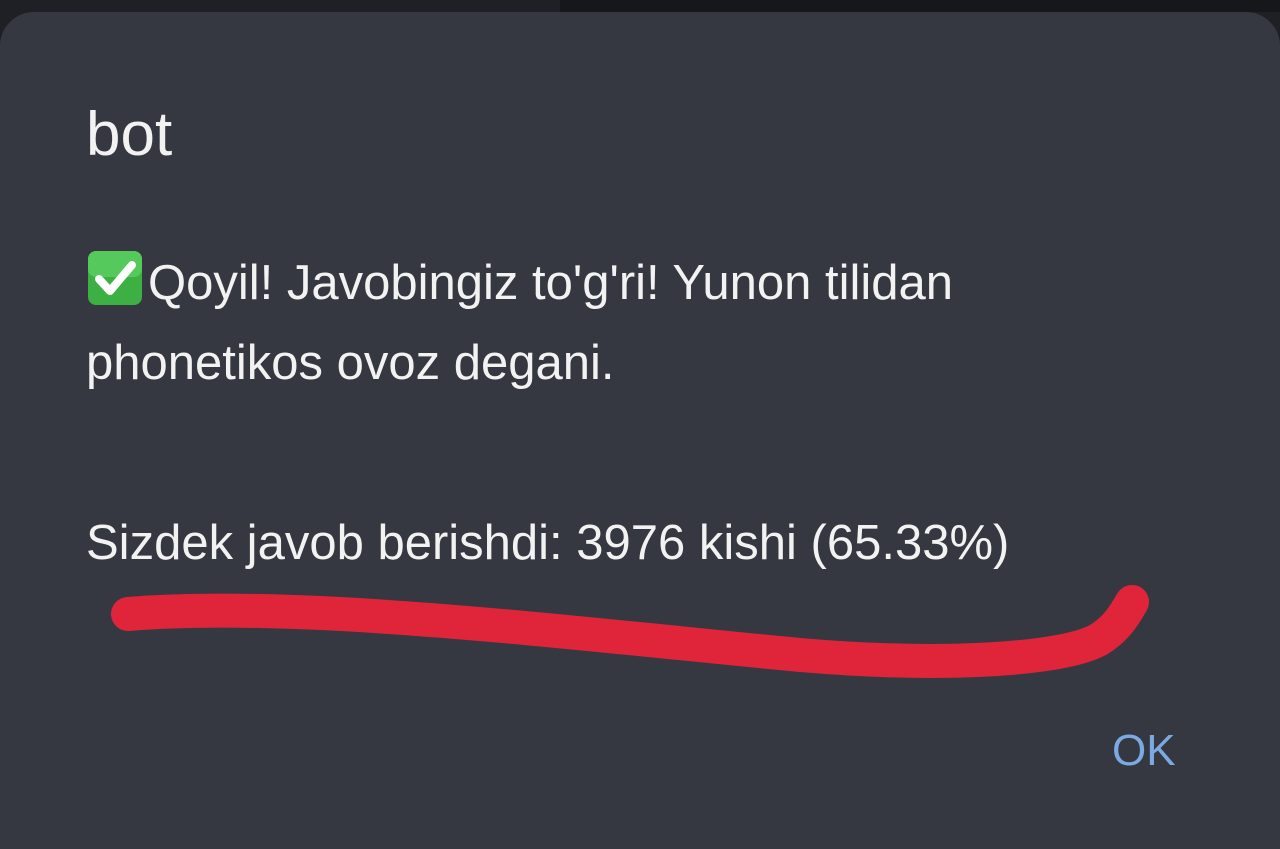 The width and height of the screenshot is (1280, 849). I want to click on ok-button: OK, so click(1144, 751).